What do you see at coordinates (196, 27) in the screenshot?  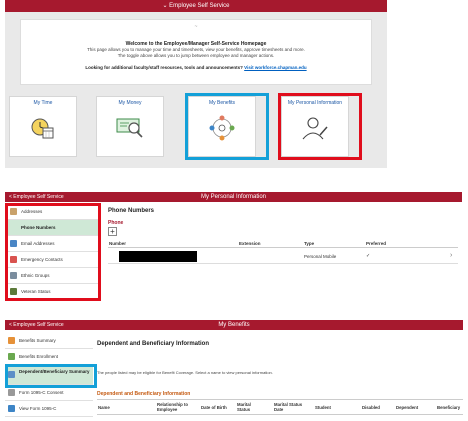 I see `logo-mark: ~` at bounding box center [196, 27].